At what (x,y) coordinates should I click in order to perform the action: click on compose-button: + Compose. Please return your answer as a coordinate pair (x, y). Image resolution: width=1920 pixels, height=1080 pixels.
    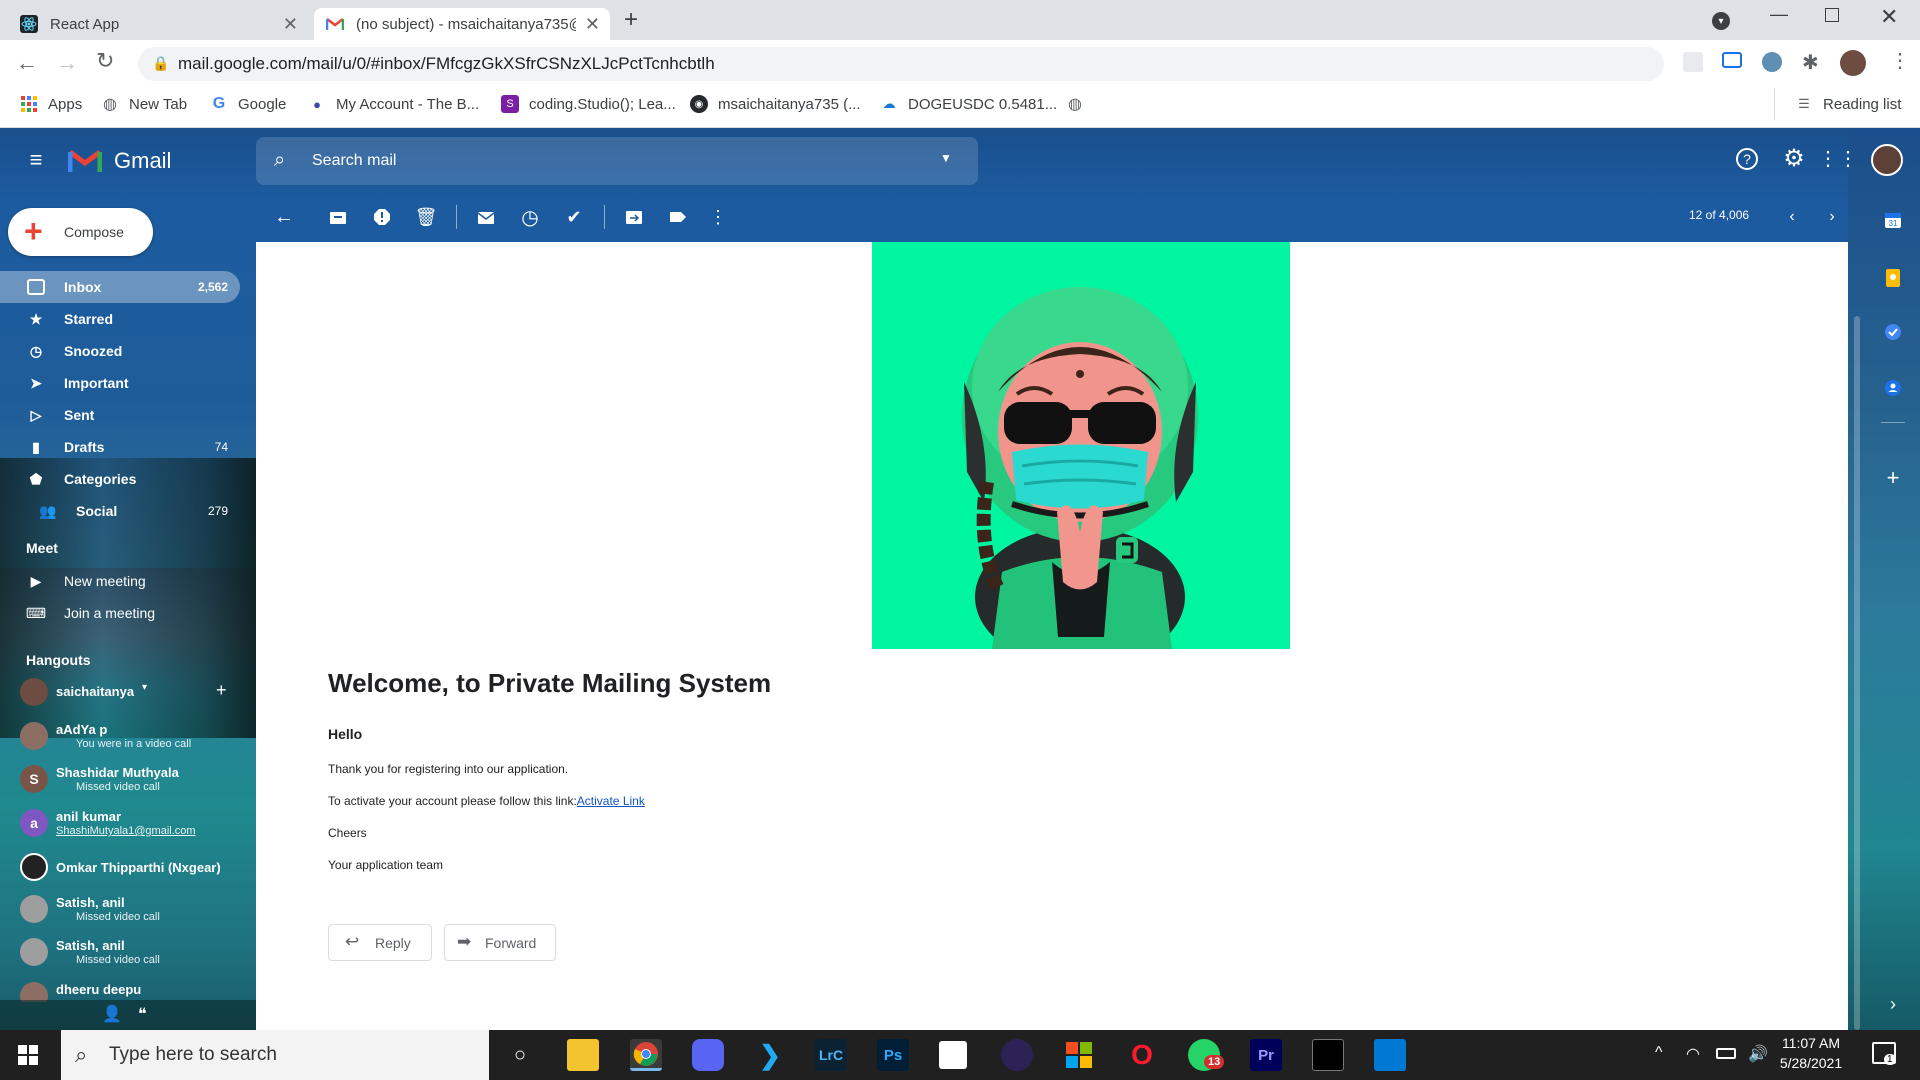
    Looking at the image, I should click on (80, 232).